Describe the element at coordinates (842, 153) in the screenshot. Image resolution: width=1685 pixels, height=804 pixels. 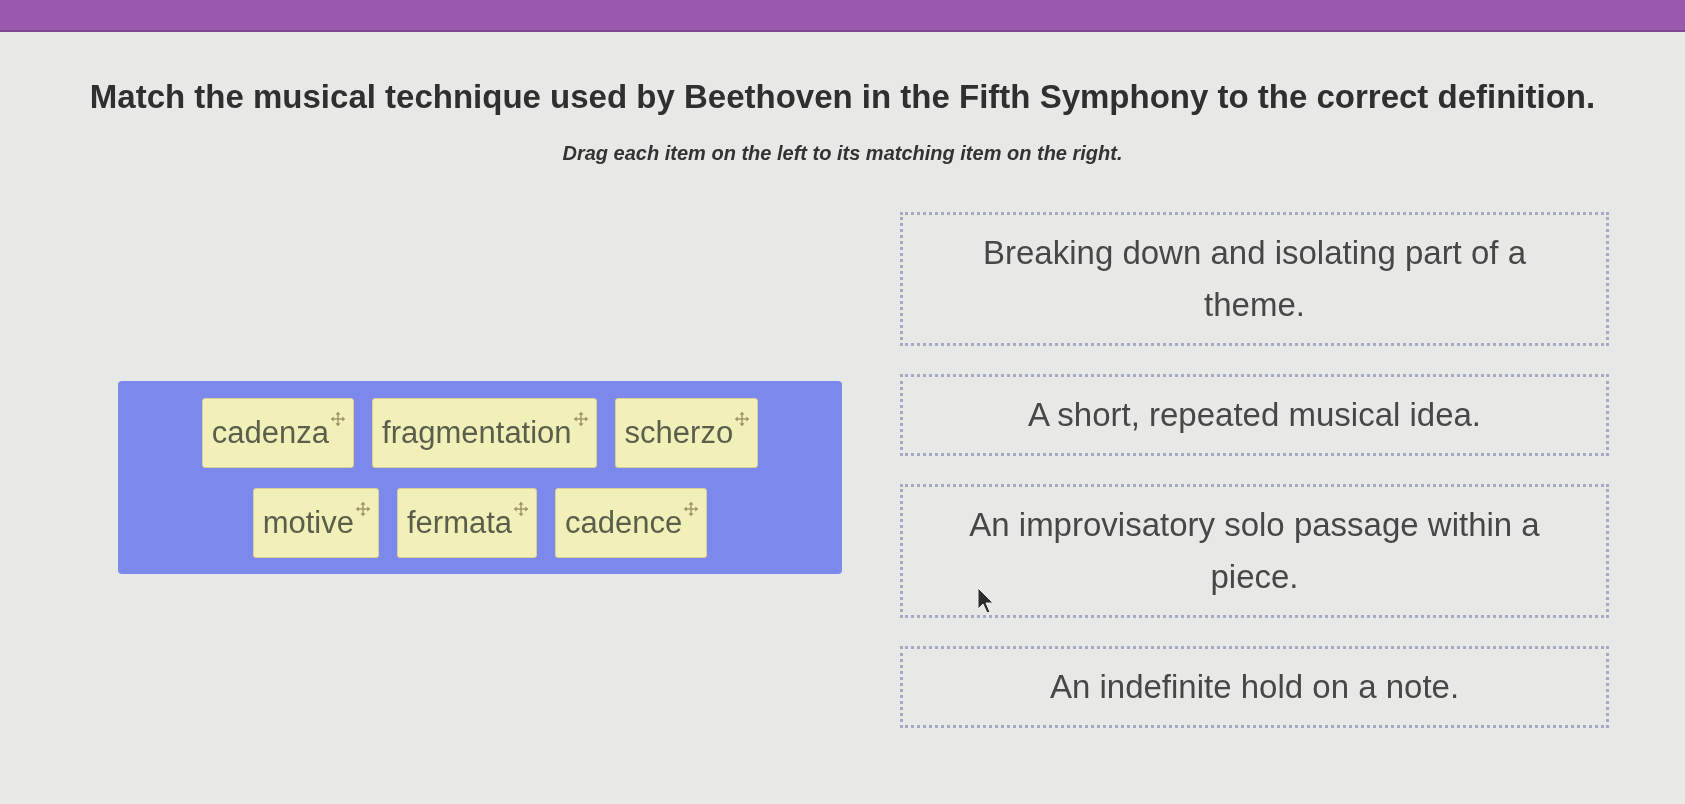
I see `instructions-text: Drag each item on the left to its matching item on the right.` at that location.